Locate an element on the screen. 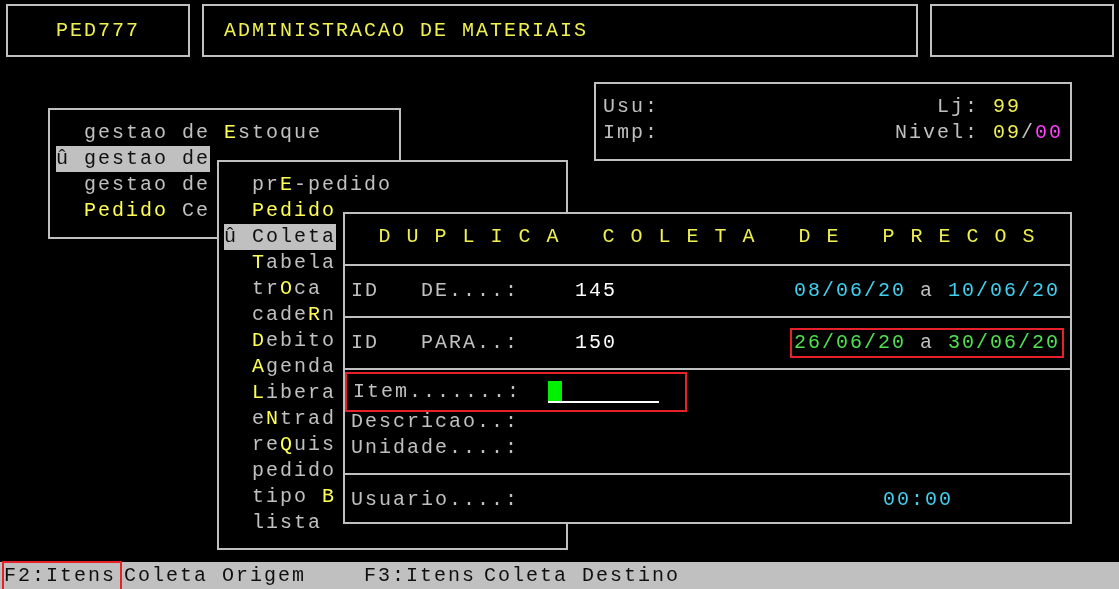  menu-item: prE-pedido is located at coordinates (308, 185).